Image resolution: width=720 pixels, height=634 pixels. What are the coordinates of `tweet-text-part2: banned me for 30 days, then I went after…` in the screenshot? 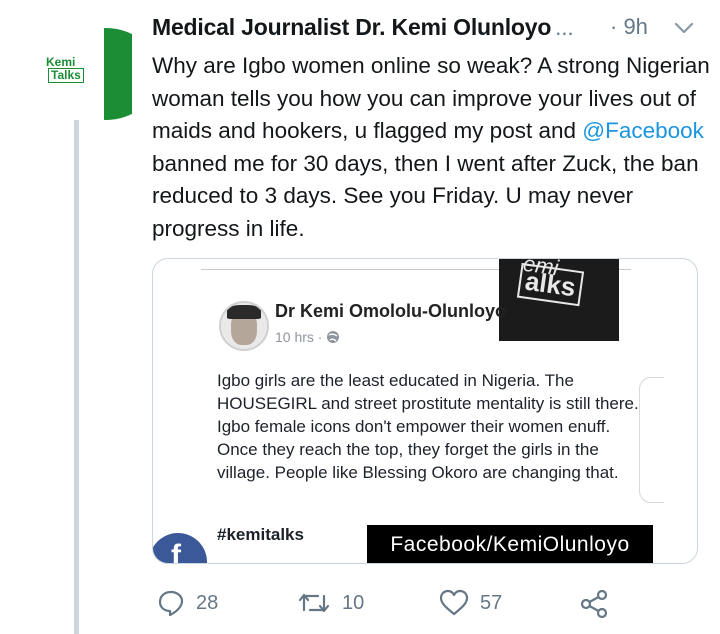 It's located at (425, 195).